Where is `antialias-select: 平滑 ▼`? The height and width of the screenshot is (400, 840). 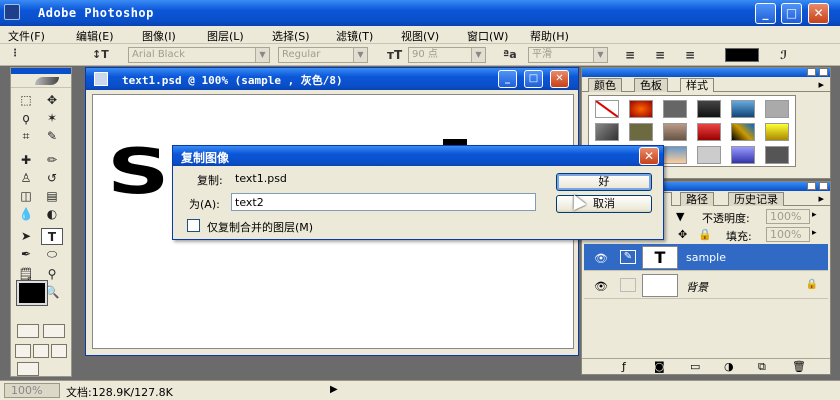 antialias-select: 平滑 ▼ is located at coordinates (568, 55).